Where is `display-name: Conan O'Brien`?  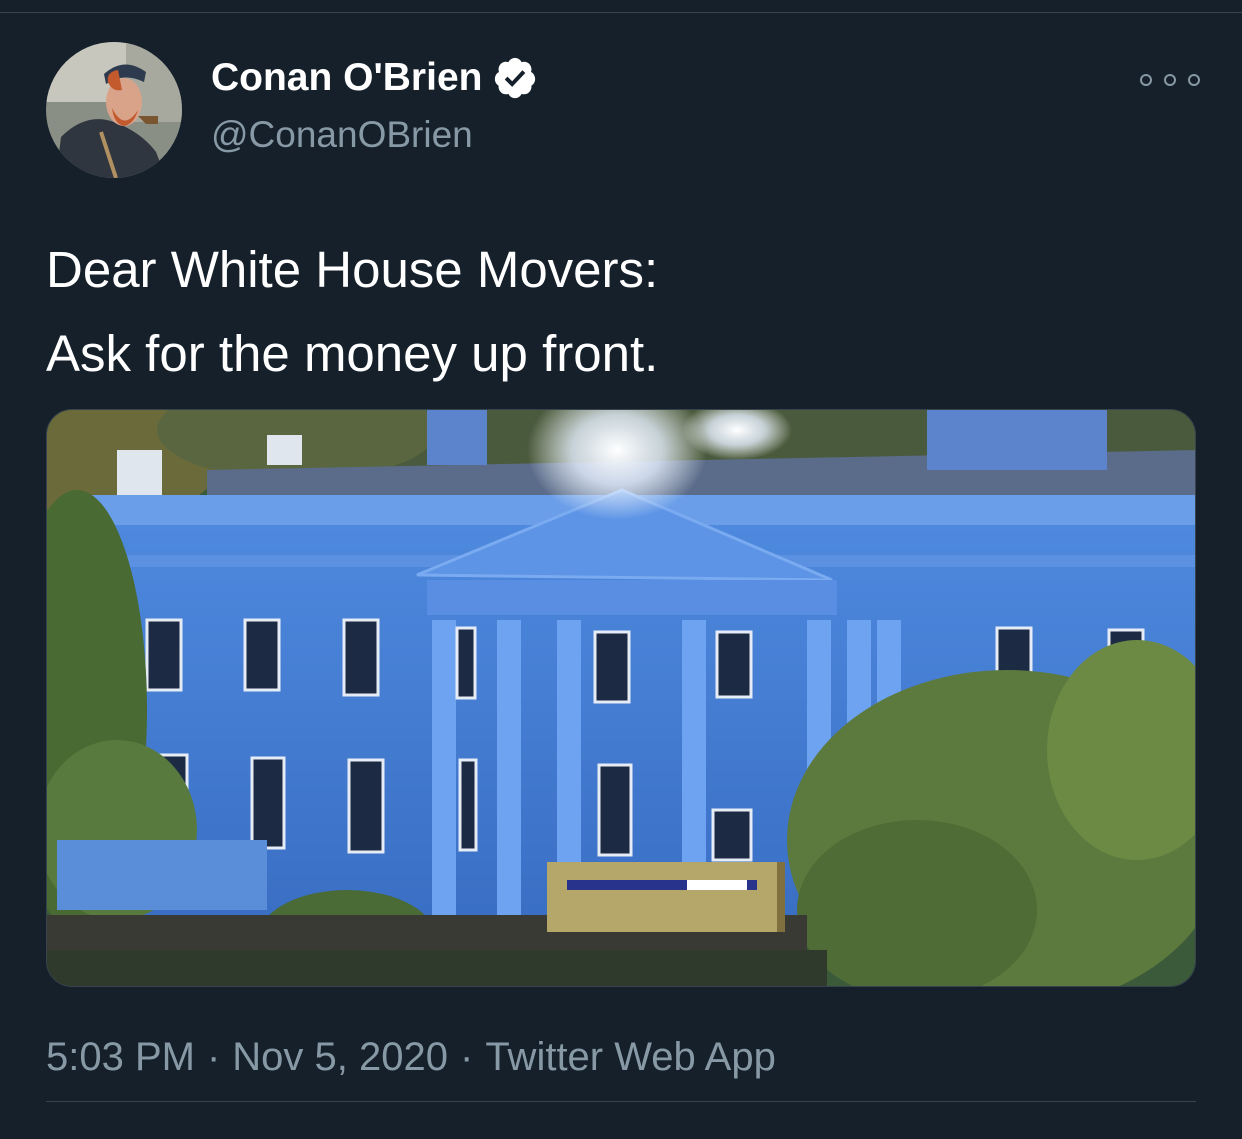 display-name: Conan O'Brien is located at coordinates (374, 78).